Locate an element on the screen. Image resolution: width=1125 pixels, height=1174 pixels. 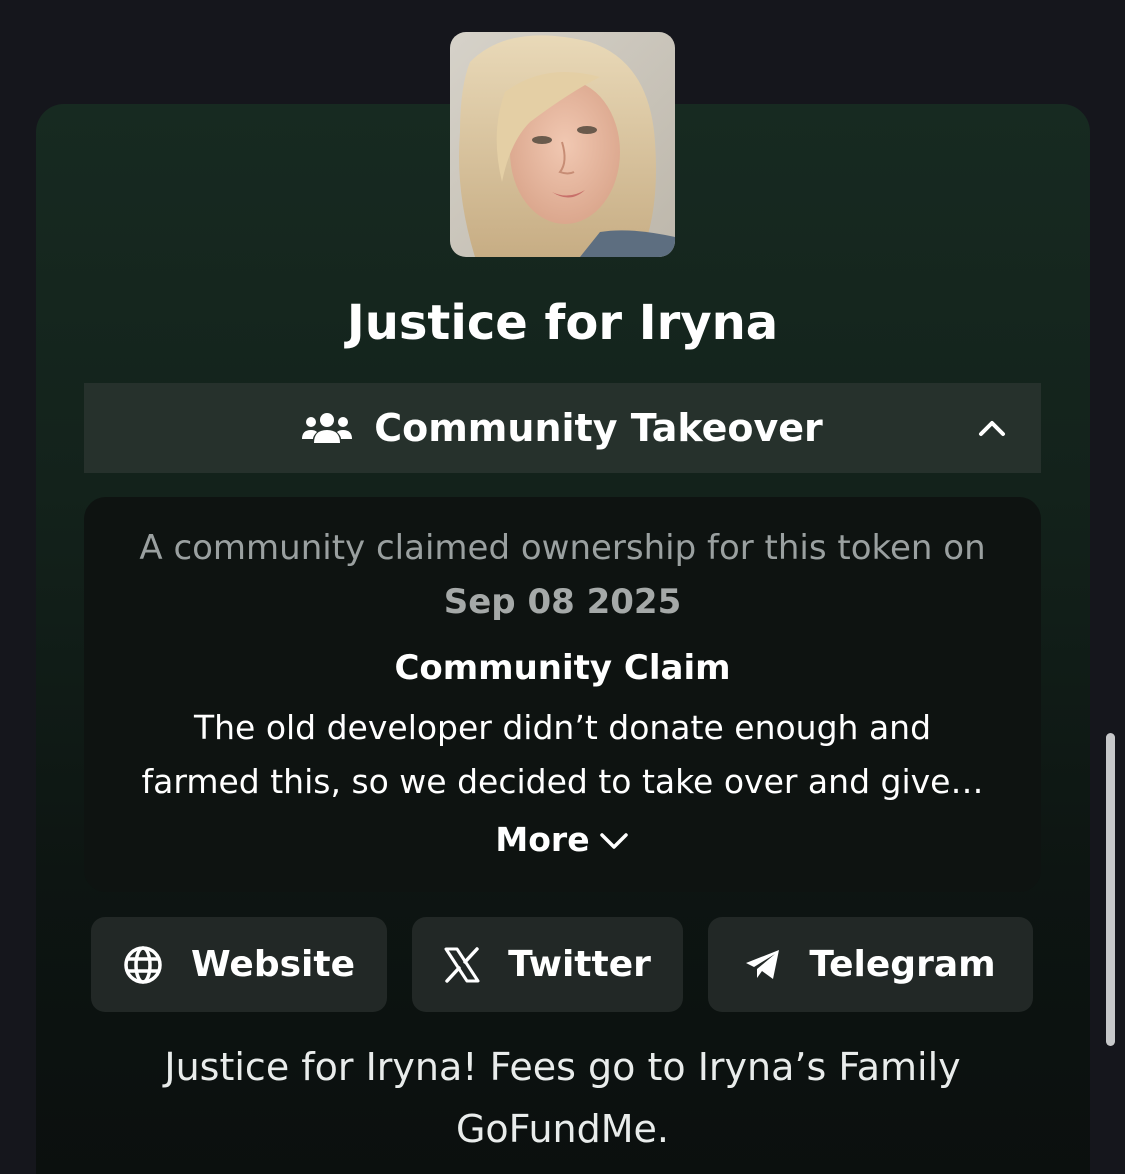
token-avatar is located at coordinates (562, 144).